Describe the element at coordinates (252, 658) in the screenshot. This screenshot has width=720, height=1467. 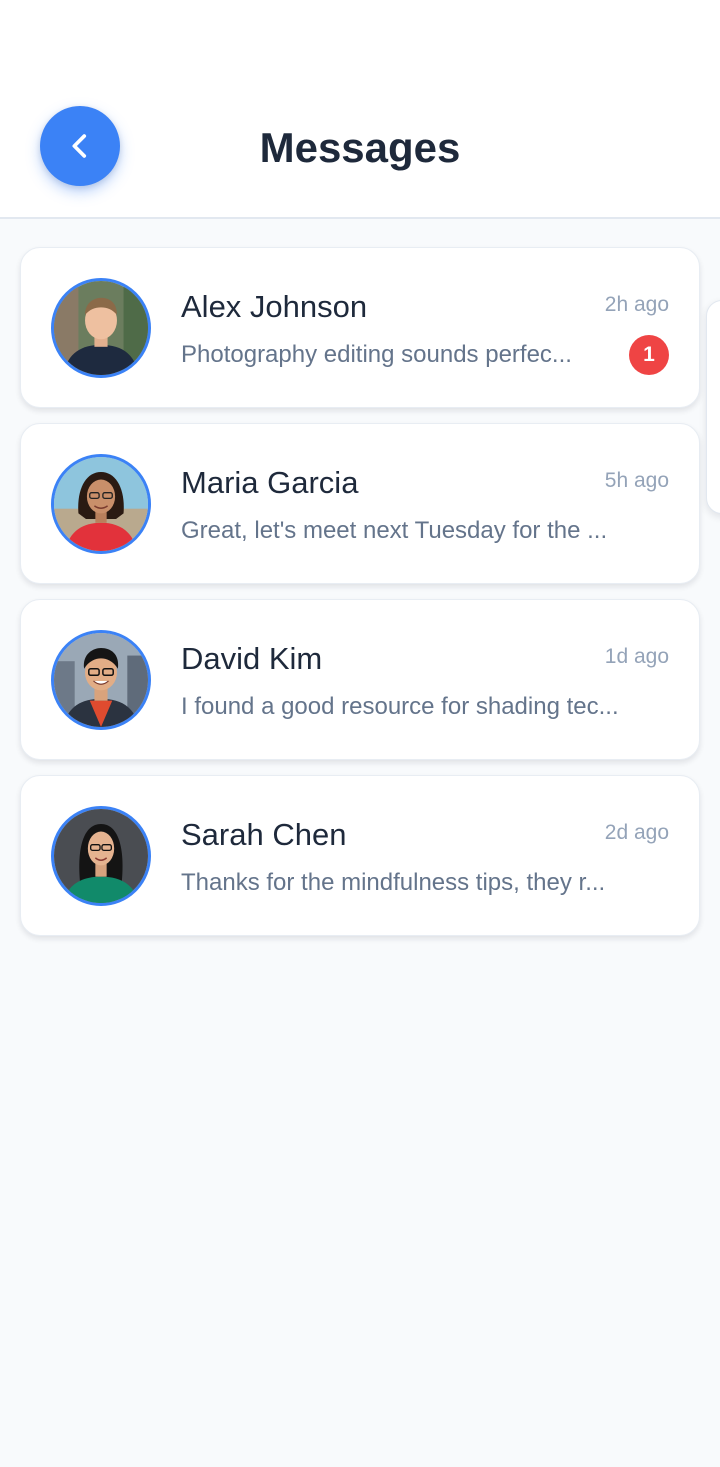
I see `contact-name: David Kim` at that location.